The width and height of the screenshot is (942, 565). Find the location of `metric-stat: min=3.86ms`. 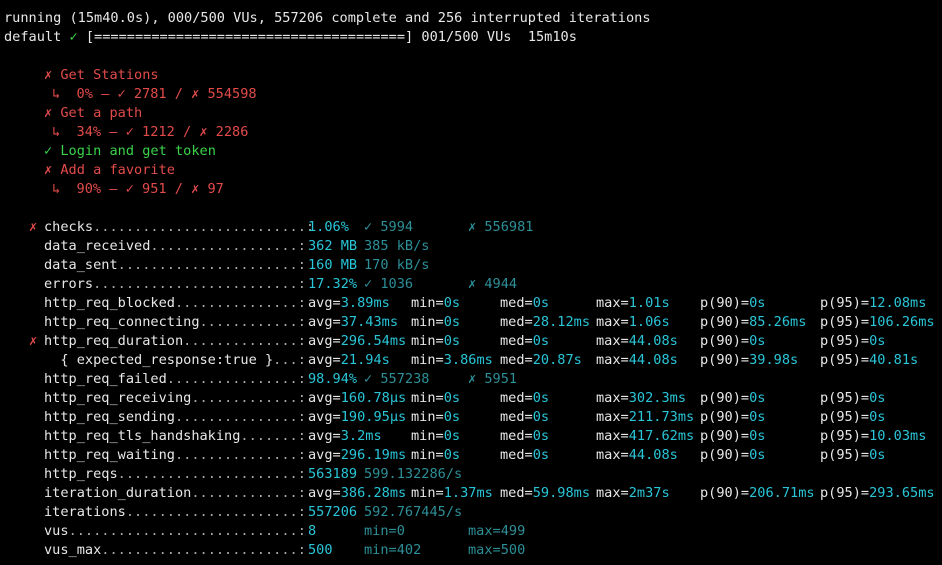

metric-stat: min=3.86ms is located at coordinates (452, 360).